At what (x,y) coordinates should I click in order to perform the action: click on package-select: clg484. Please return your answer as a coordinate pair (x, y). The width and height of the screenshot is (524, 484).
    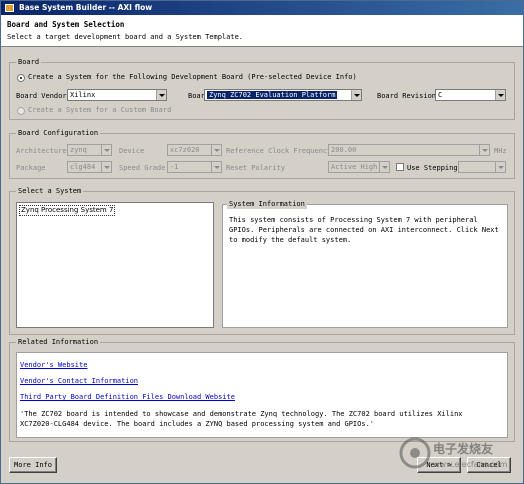
    Looking at the image, I should click on (89, 167).